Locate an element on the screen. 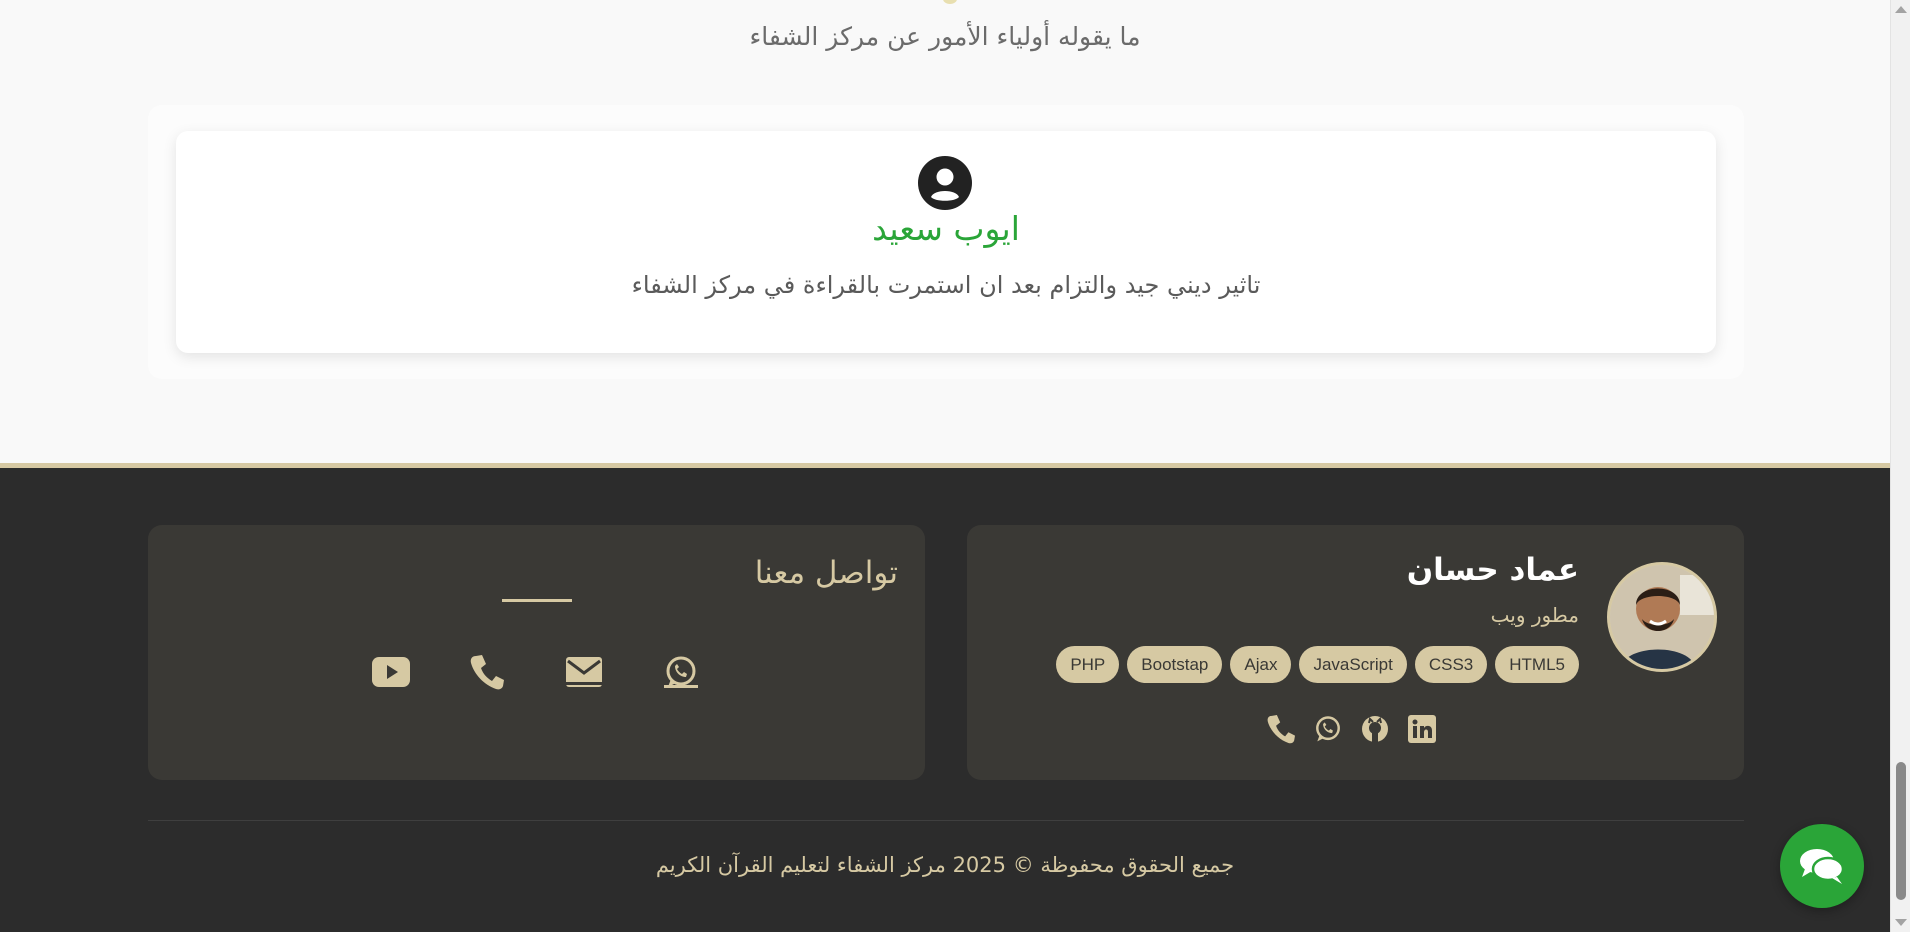 Image resolution: width=1910 pixels, height=932 pixels. scroll-down-arrow-icon is located at coordinates (1901, 922).